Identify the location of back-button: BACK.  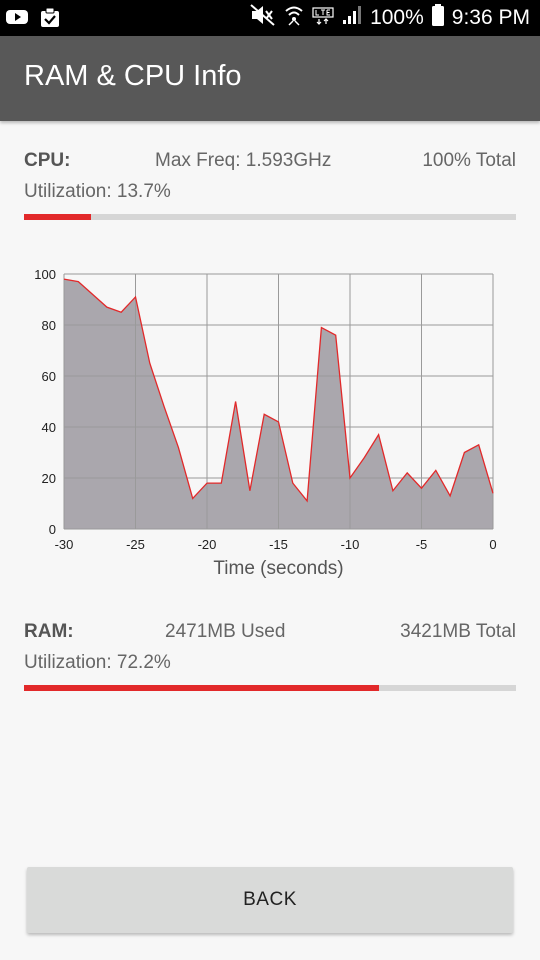
(270, 900).